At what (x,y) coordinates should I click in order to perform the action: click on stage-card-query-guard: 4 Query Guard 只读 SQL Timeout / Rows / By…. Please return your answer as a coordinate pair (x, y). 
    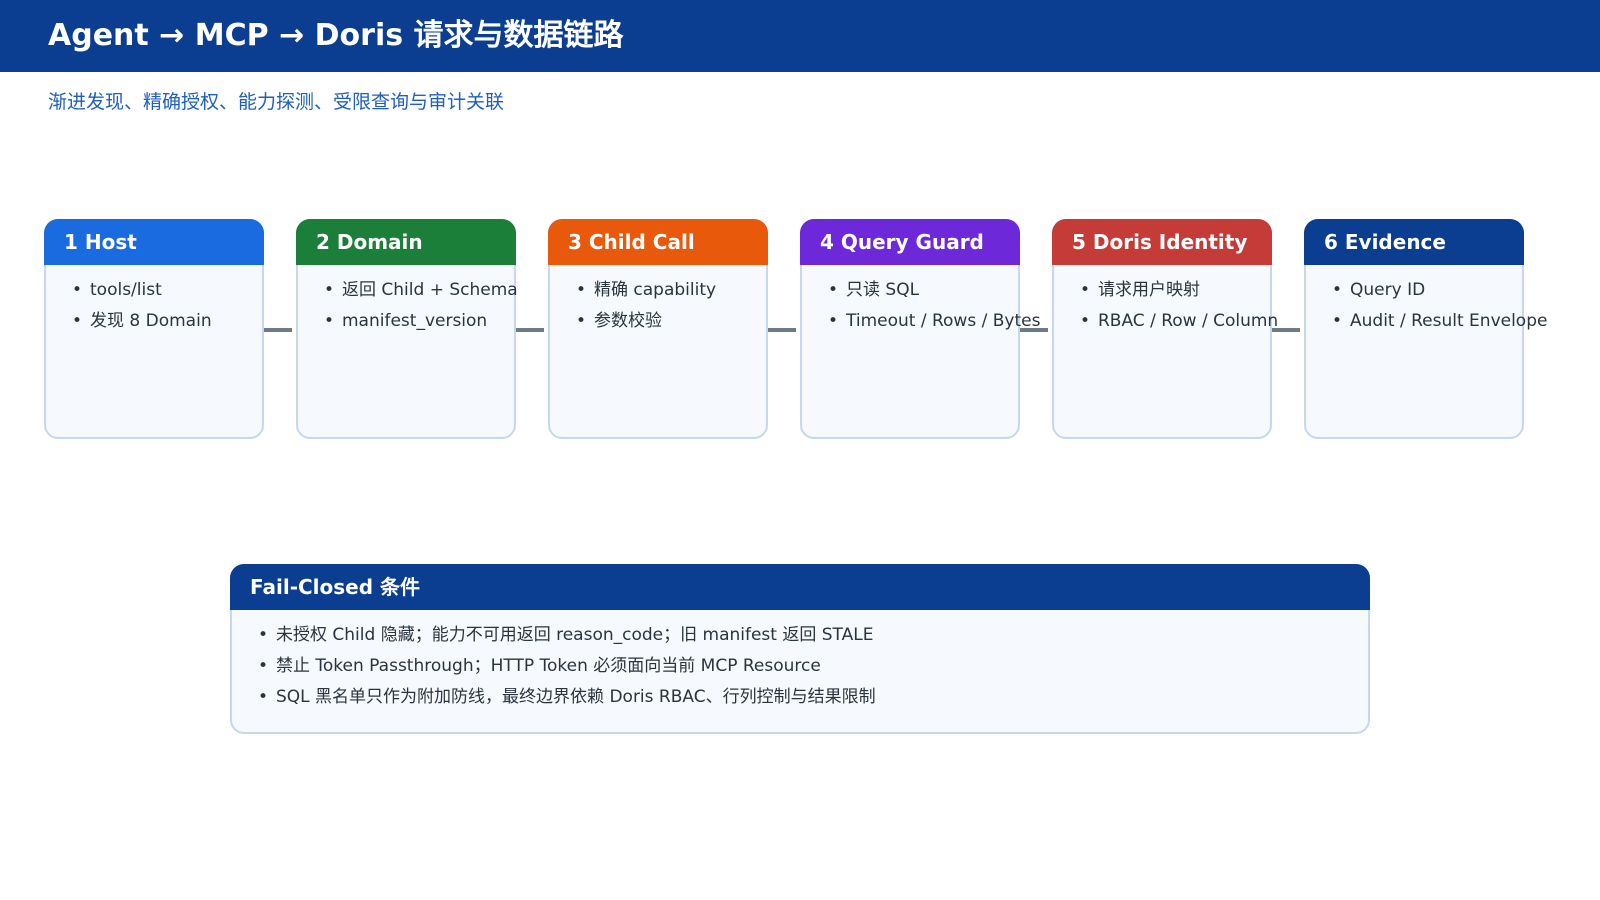
    Looking at the image, I should click on (920, 329).